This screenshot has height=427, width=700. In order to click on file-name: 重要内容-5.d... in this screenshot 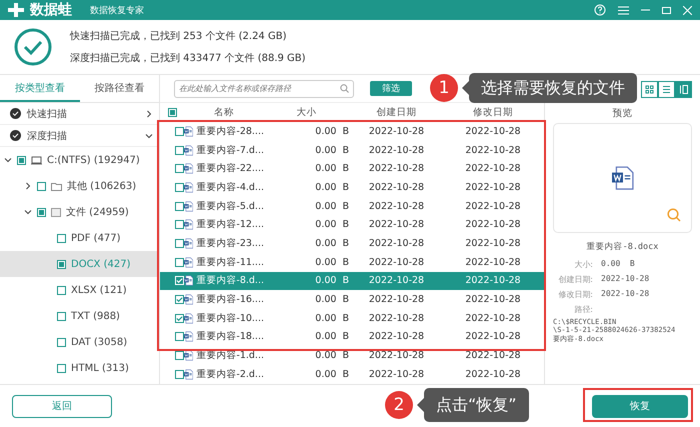, I will do `click(230, 206)`.